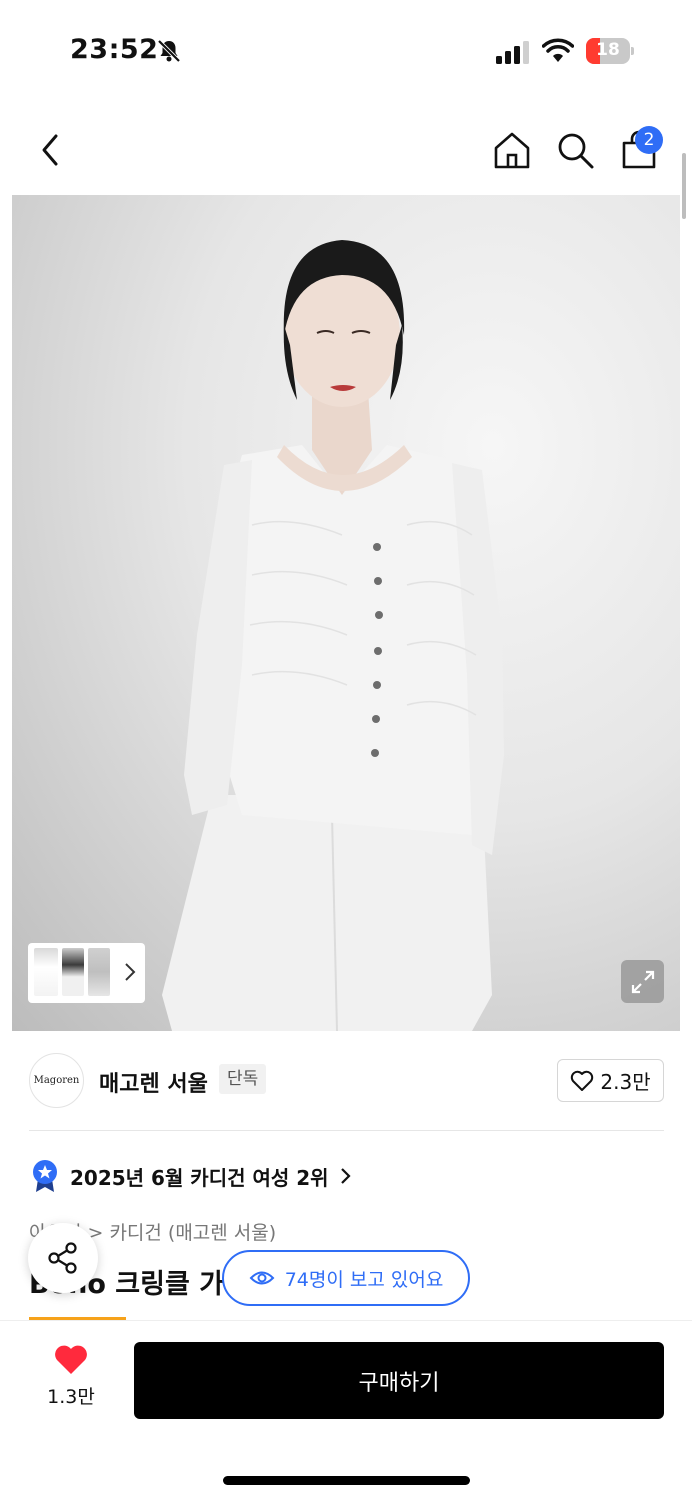 This screenshot has width=692, height=1500. I want to click on battery-icon: 18, so click(610, 51).